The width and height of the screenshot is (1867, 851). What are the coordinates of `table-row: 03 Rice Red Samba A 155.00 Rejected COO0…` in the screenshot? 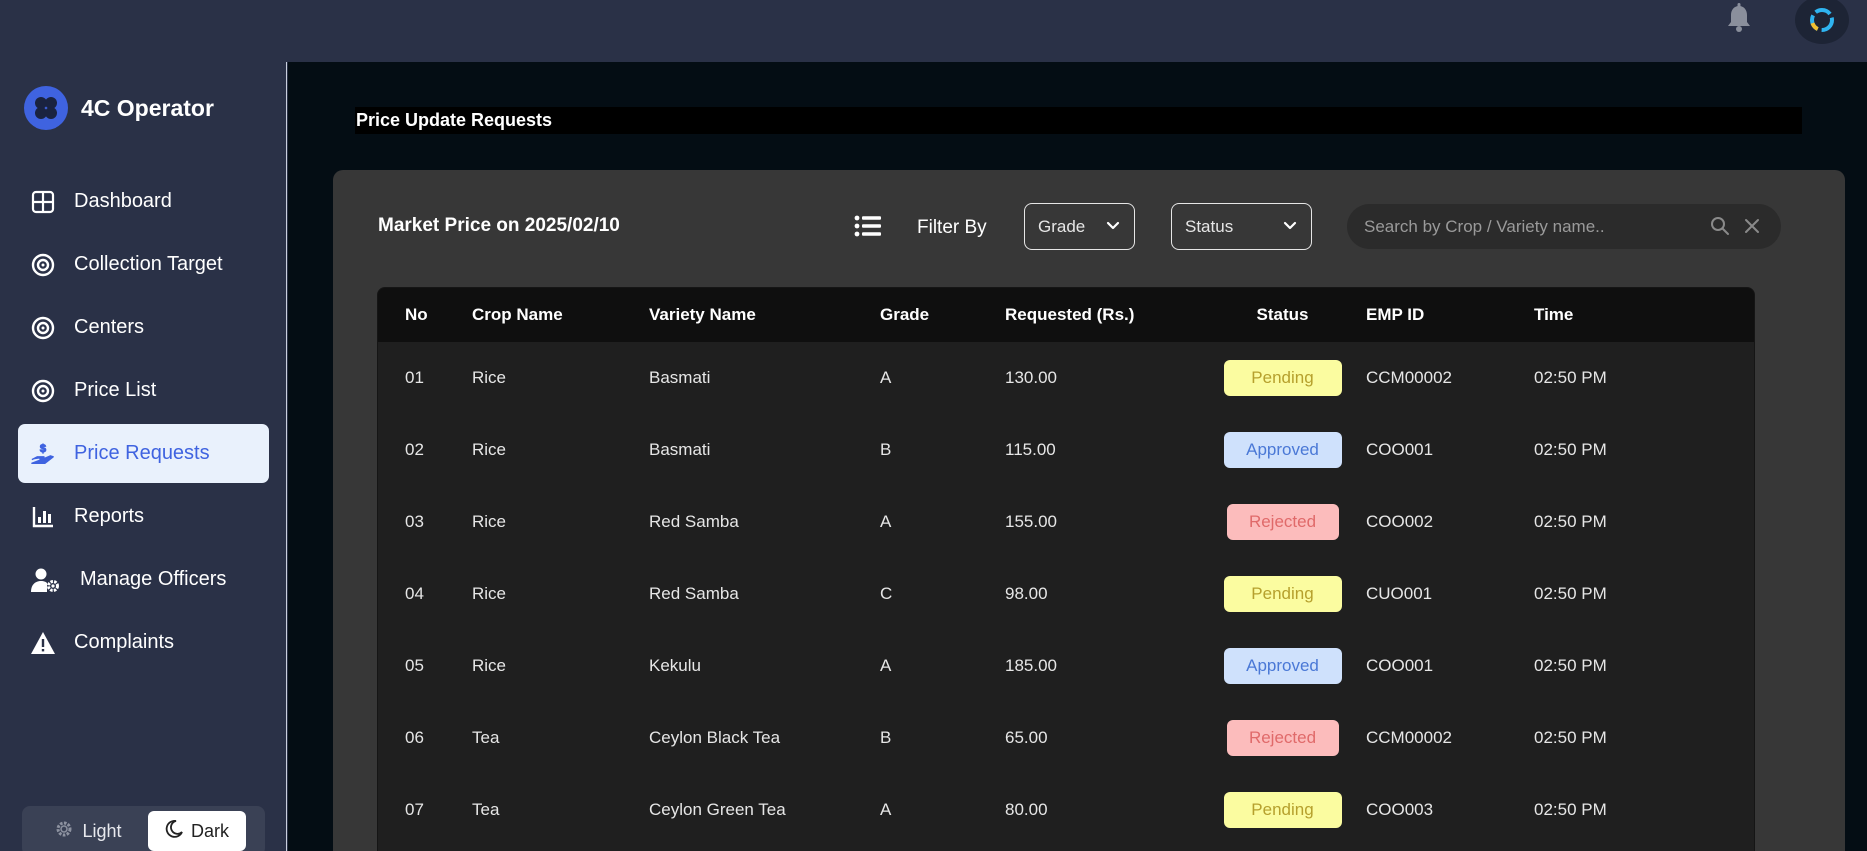 It's located at (1066, 522).